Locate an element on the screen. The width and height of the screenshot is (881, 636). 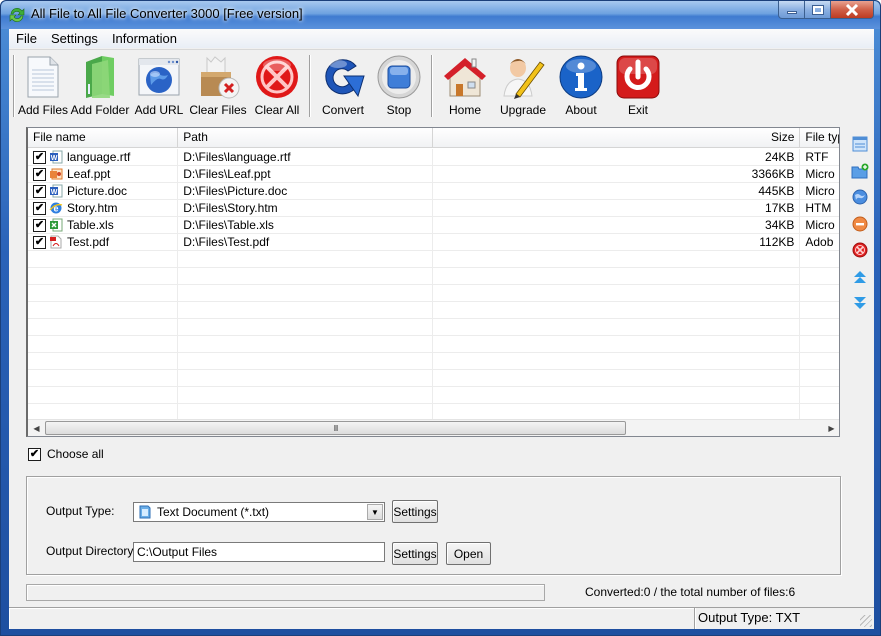
file-name-text: Story.htm is located at coordinates (92, 208).